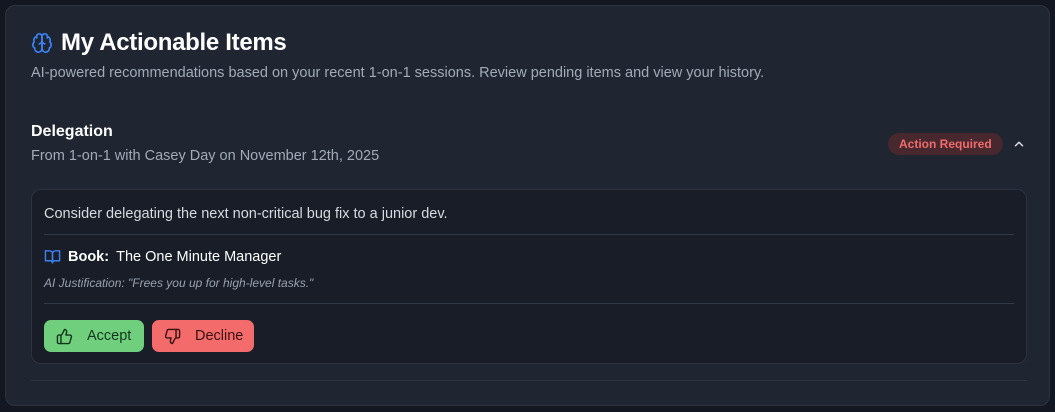 The width and height of the screenshot is (1055, 412). I want to click on chevron-up-icon, so click(1019, 144).